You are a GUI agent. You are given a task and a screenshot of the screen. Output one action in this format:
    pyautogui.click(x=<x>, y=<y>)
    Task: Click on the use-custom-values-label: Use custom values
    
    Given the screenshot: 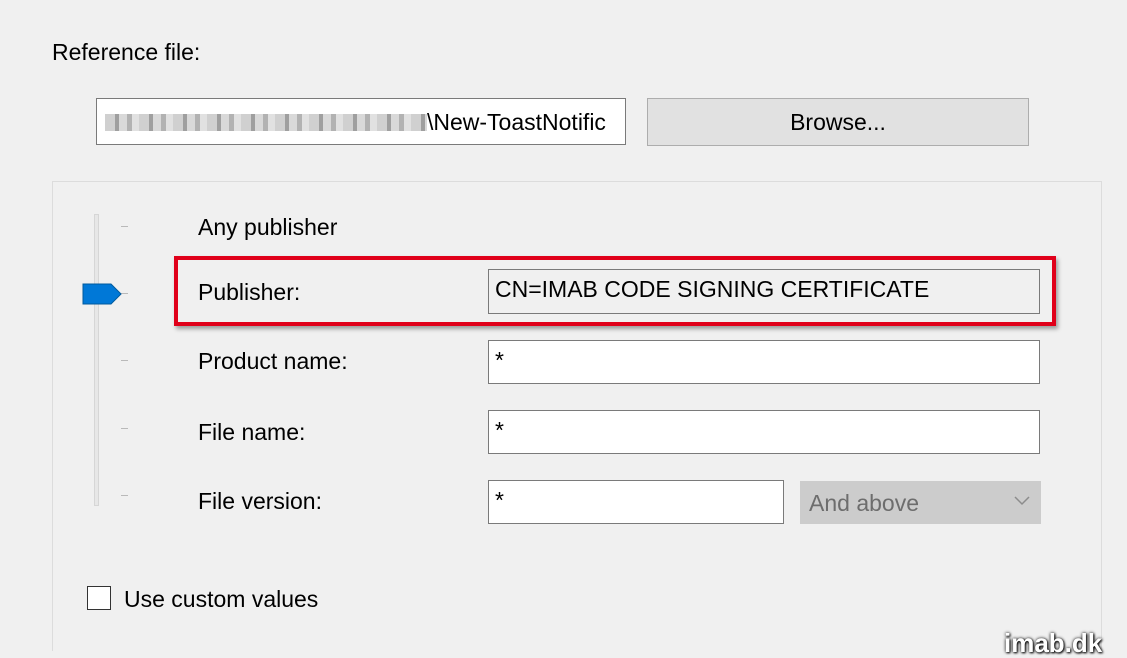 What is the action you would take?
    pyautogui.click(x=221, y=599)
    